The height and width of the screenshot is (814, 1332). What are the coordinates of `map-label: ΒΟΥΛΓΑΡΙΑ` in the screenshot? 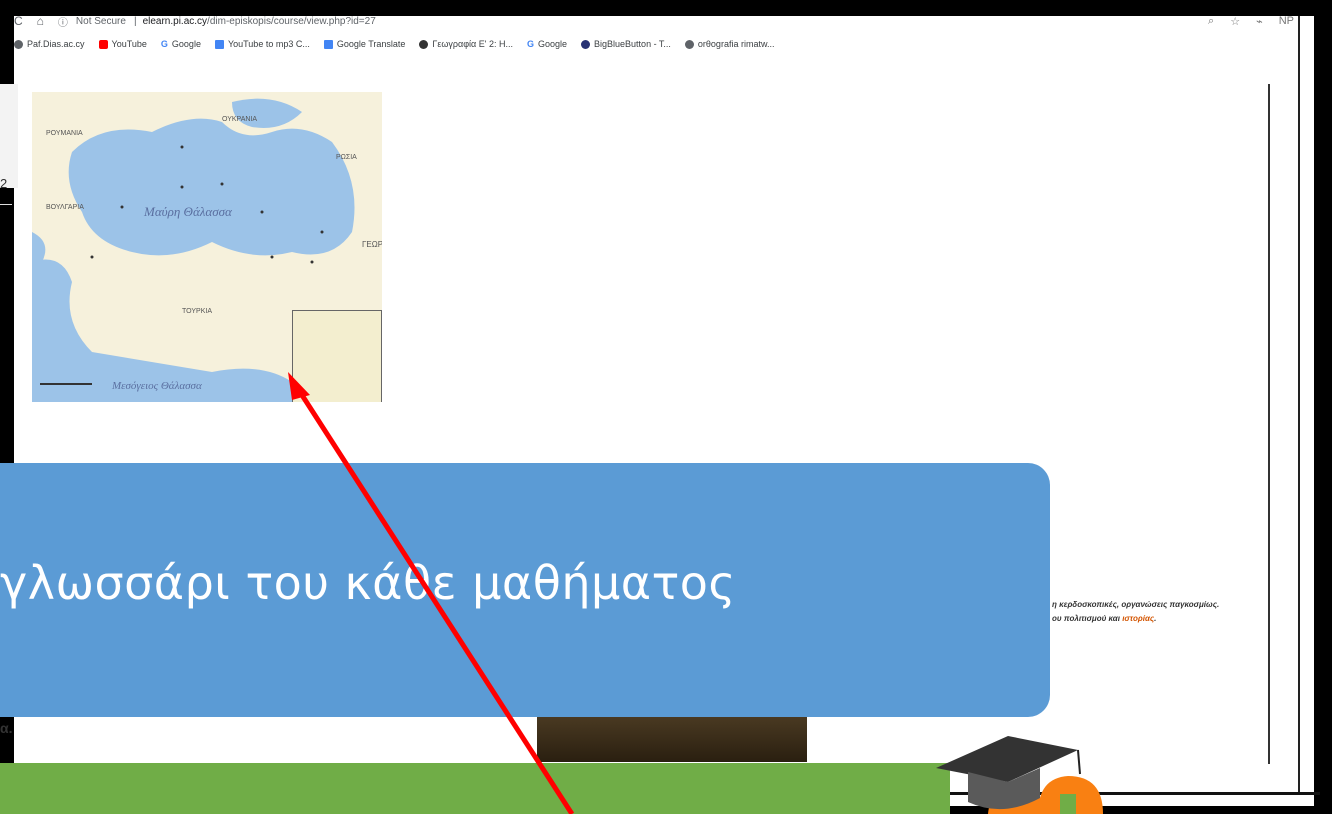 It's located at (65, 207).